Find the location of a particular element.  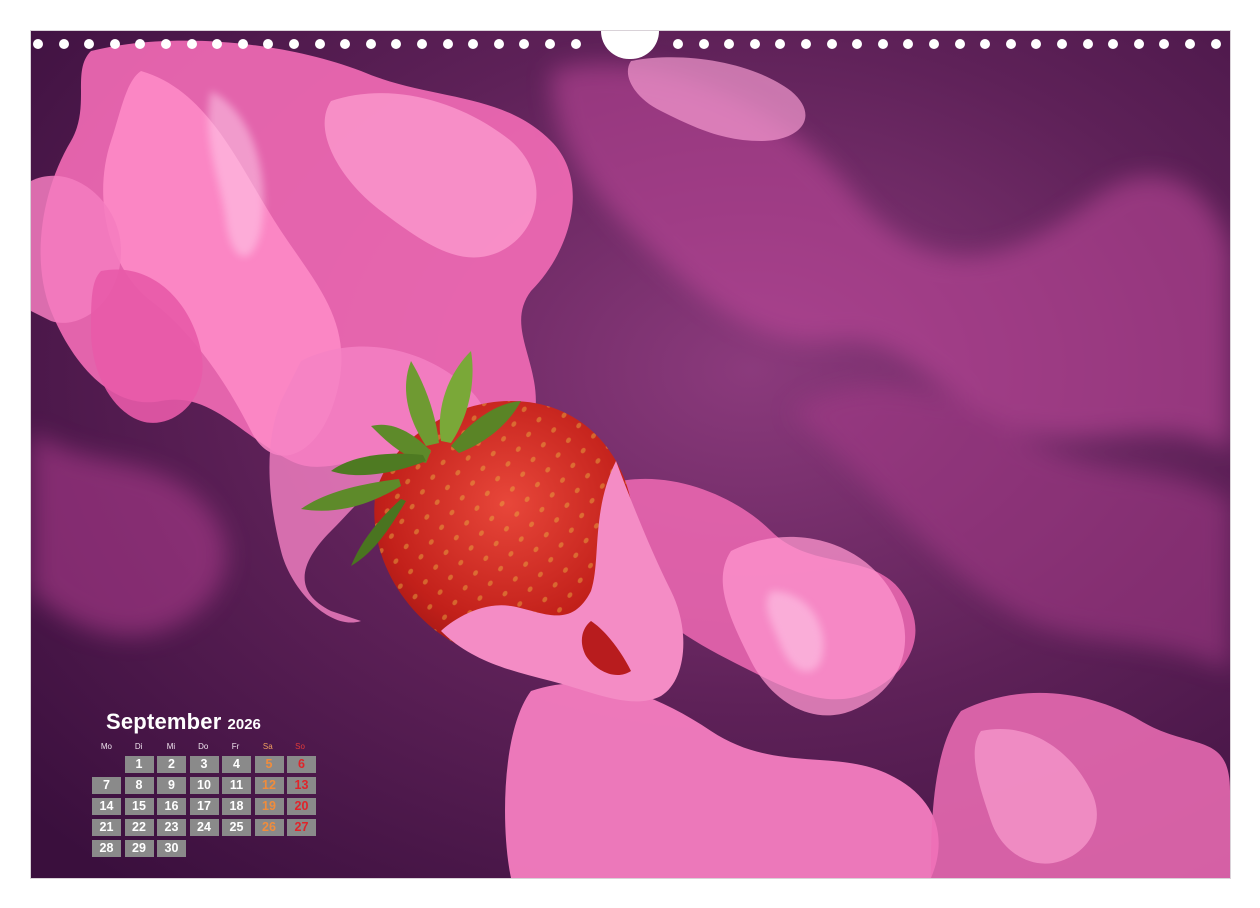

day-cell: 7 is located at coordinates (106, 785).